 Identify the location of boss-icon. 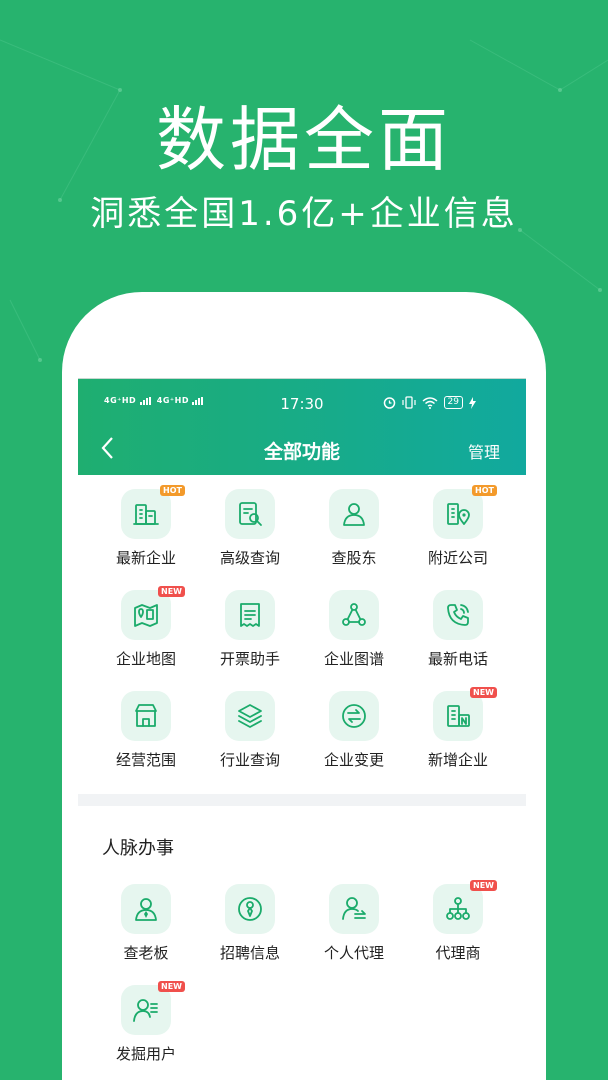
(146, 909).